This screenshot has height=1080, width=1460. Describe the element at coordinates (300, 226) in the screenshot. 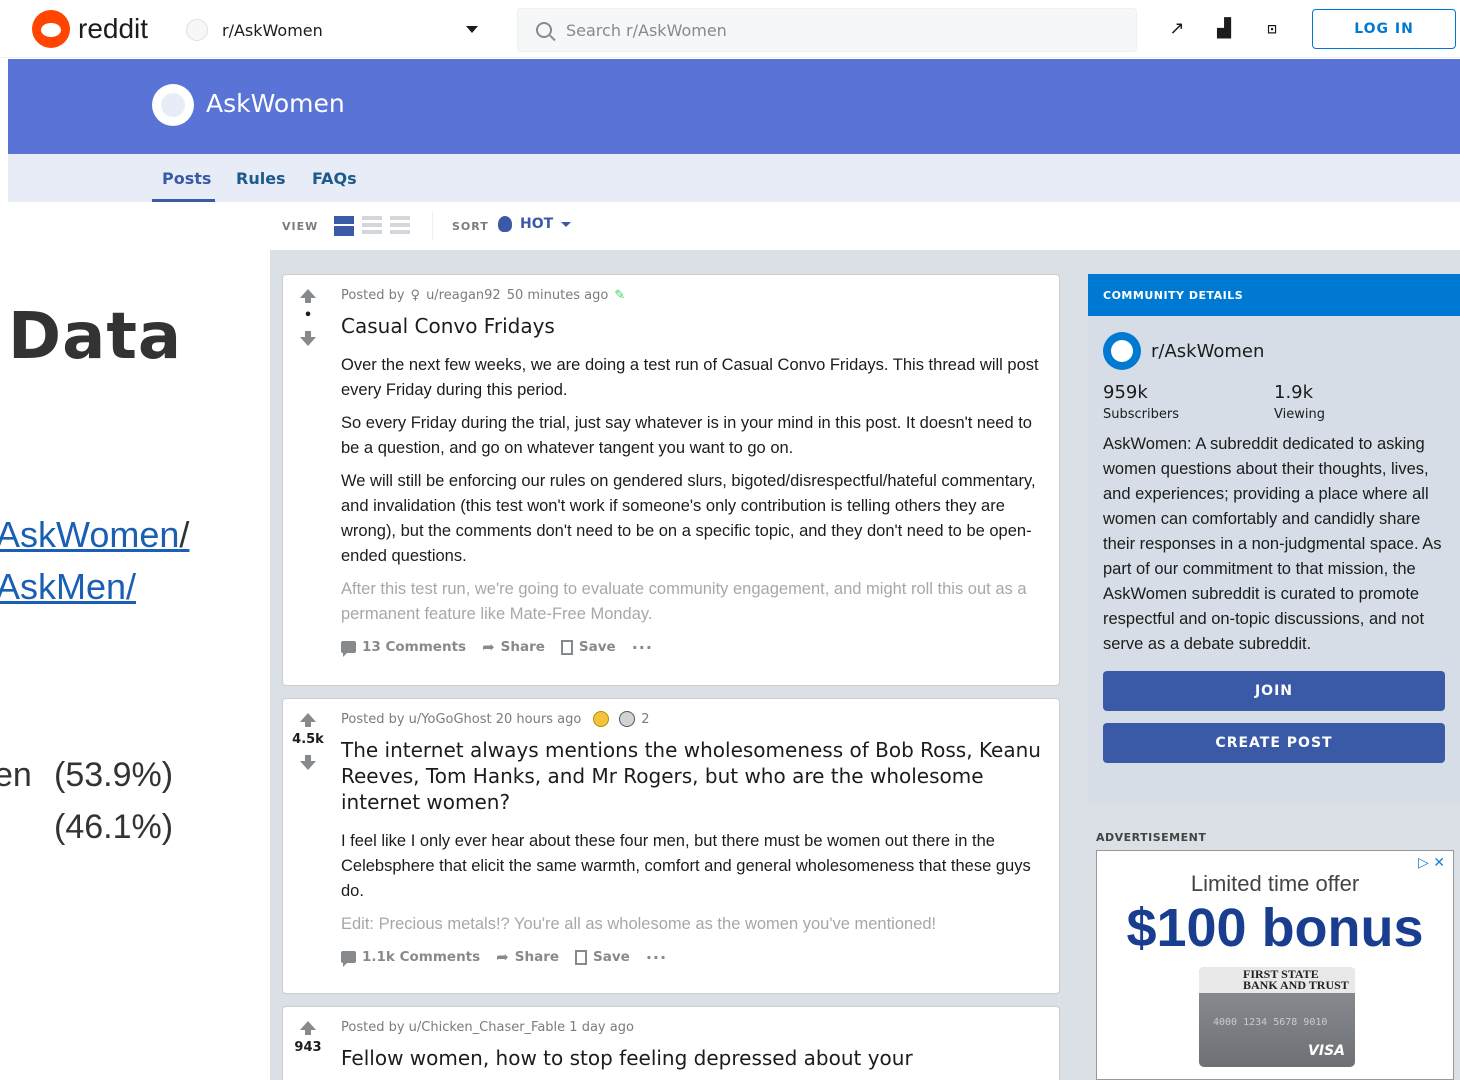

I see `view-label: VIEW` at that location.